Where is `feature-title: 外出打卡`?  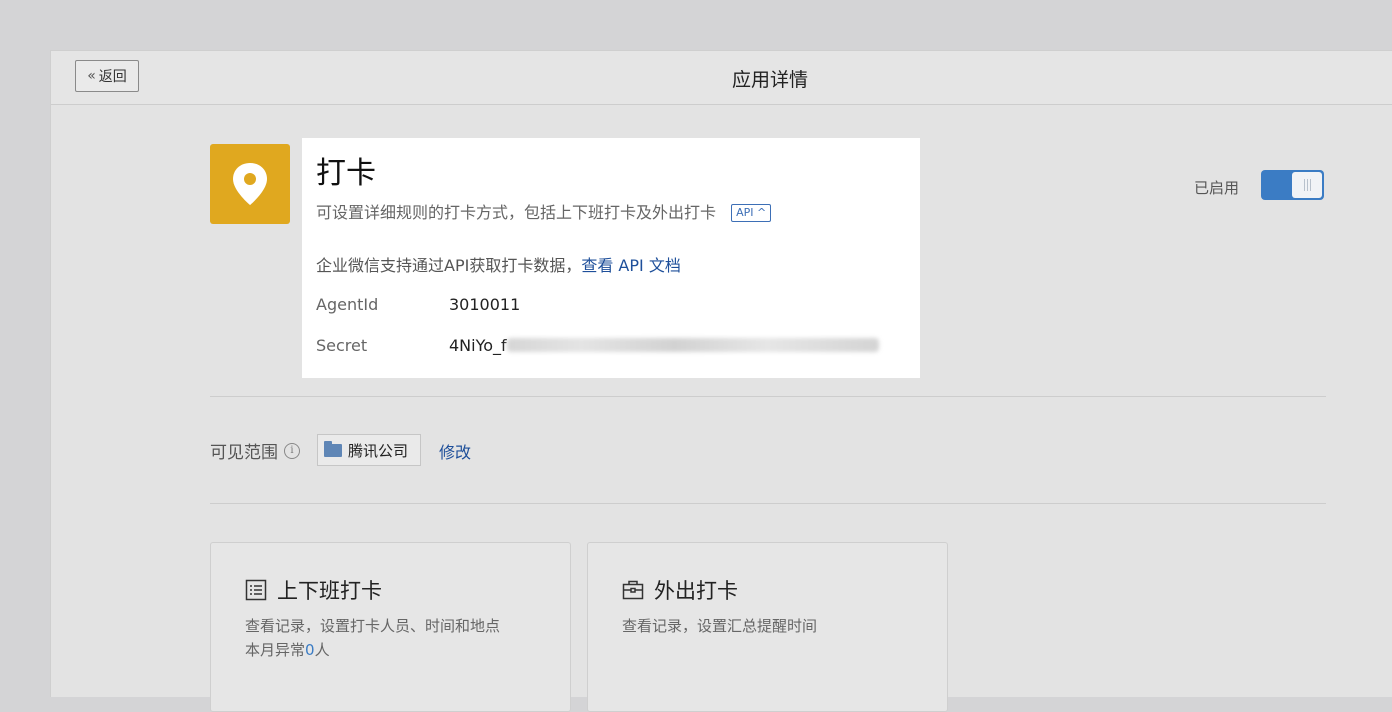 feature-title: 外出打卡 is located at coordinates (680, 590).